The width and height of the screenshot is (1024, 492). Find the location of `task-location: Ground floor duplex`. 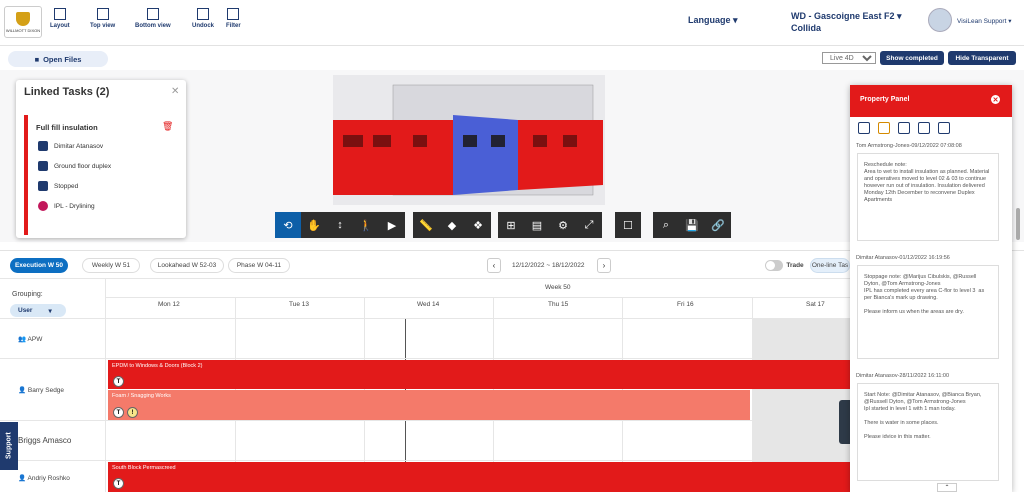

task-location: Ground floor duplex is located at coordinates (74, 166).